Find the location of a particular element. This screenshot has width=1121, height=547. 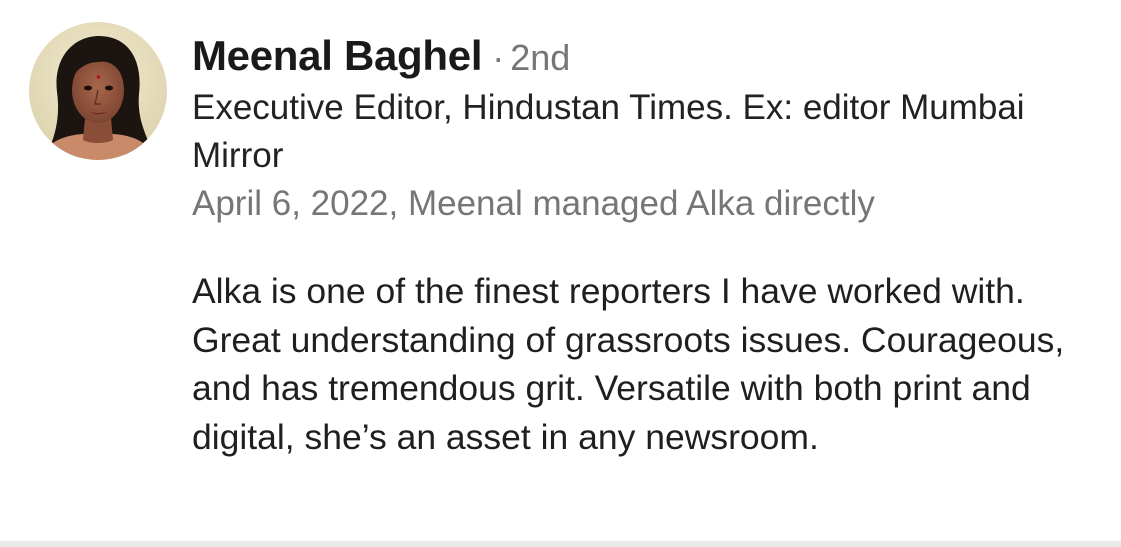

author-avatar is located at coordinates (98, 91).